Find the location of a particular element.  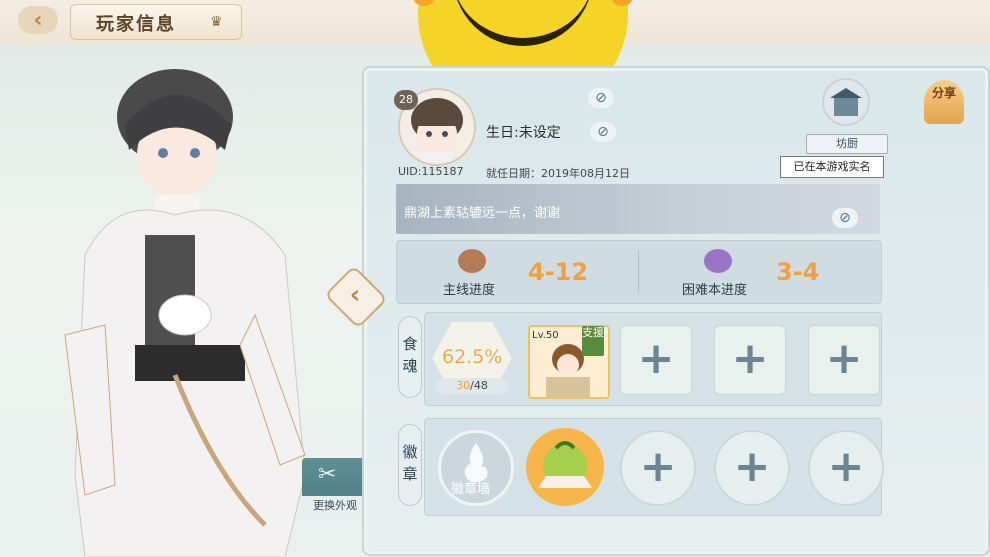

badge-slot-3: + is located at coordinates (752, 468).